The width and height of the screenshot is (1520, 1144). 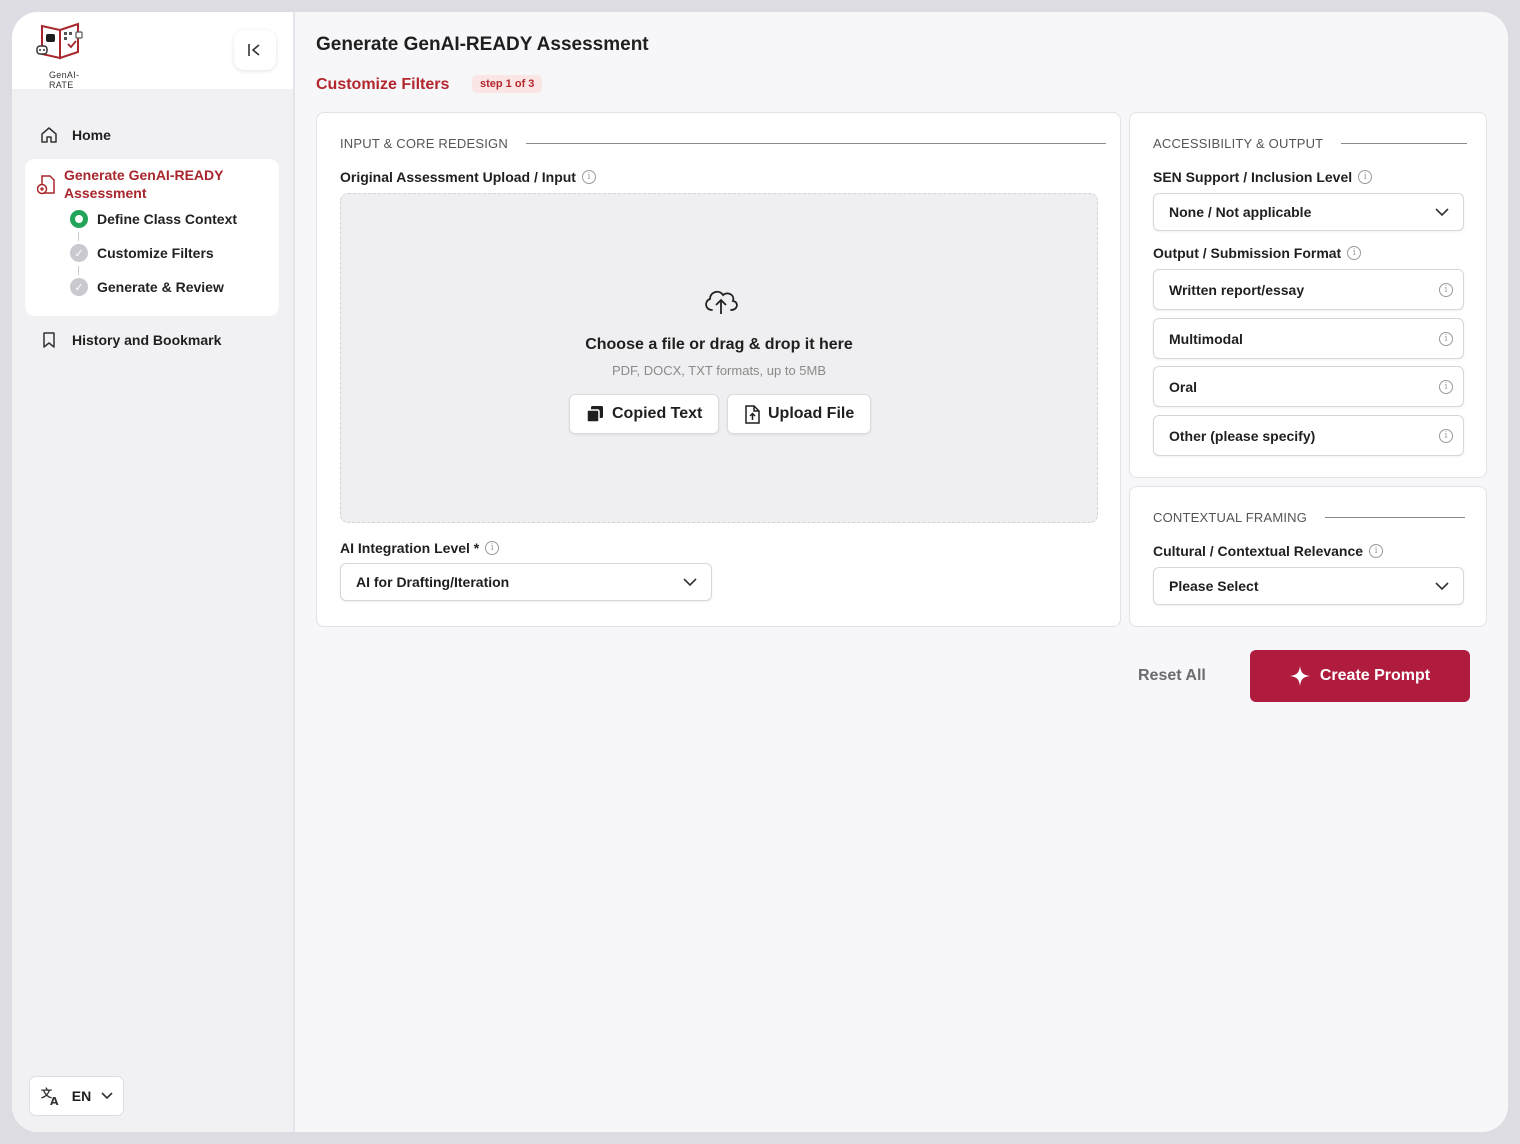 What do you see at coordinates (721, 302) in the screenshot?
I see `cloud-upload-icon` at bounding box center [721, 302].